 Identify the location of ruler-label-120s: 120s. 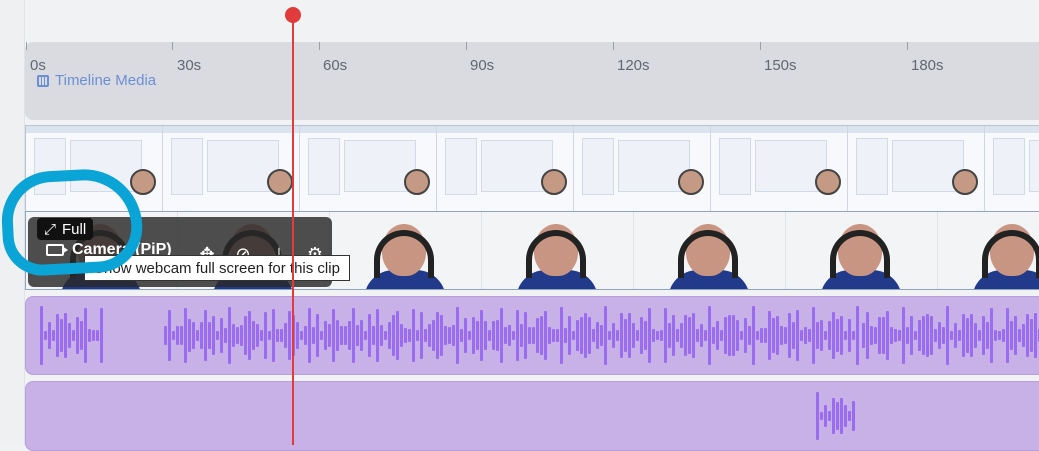
(633, 65).